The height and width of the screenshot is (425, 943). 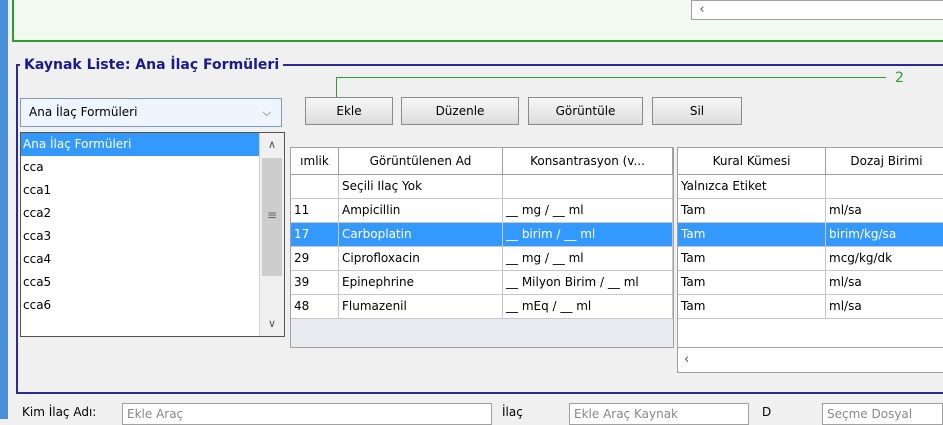 What do you see at coordinates (272, 324) in the screenshot?
I see `chevron-down-icon: ∨` at bounding box center [272, 324].